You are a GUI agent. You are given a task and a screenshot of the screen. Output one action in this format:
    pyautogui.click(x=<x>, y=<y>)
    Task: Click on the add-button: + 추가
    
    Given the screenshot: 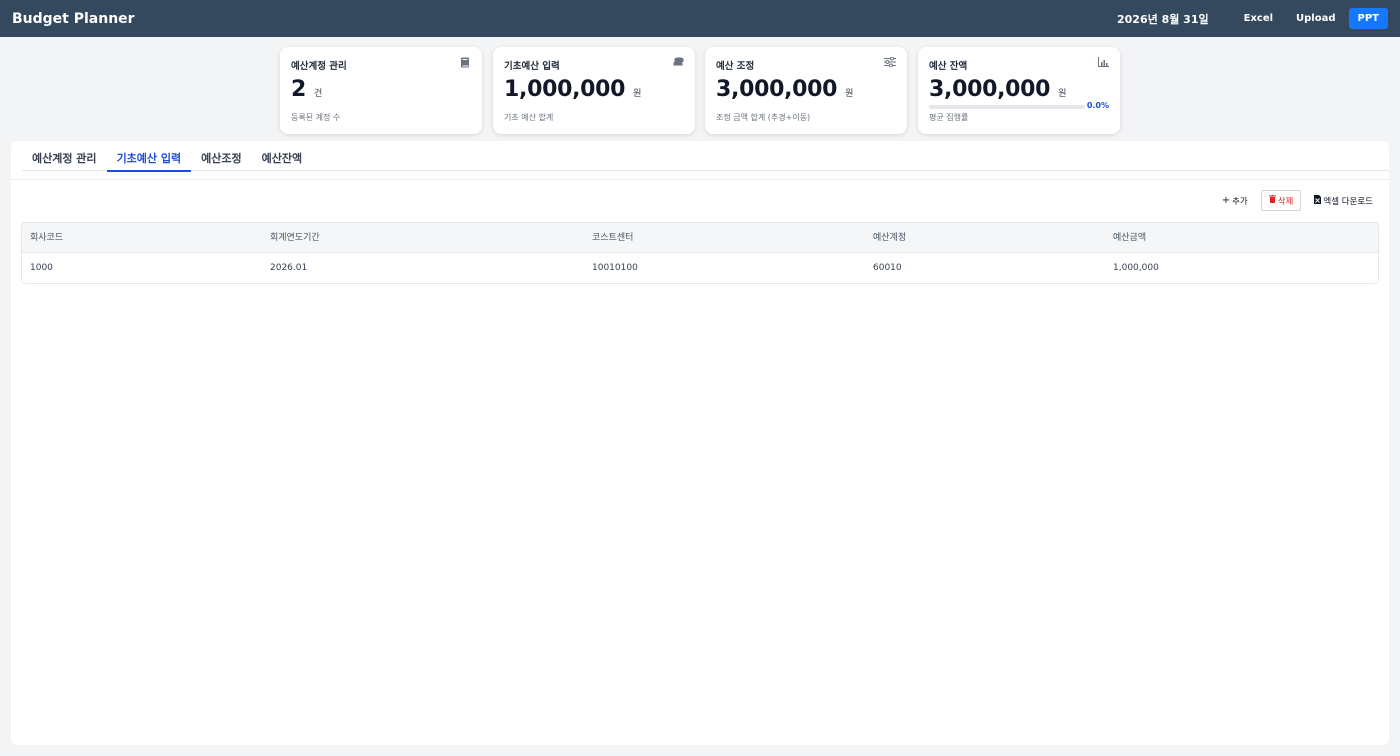 What is the action you would take?
    pyautogui.click(x=1234, y=200)
    